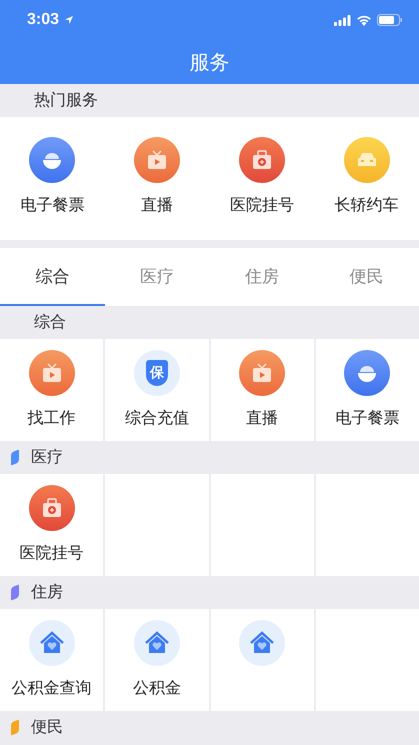 The width and height of the screenshot is (419, 745). Describe the element at coordinates (52, 660) in the screenshot. I see `service-item: 公积金查询` at that location.